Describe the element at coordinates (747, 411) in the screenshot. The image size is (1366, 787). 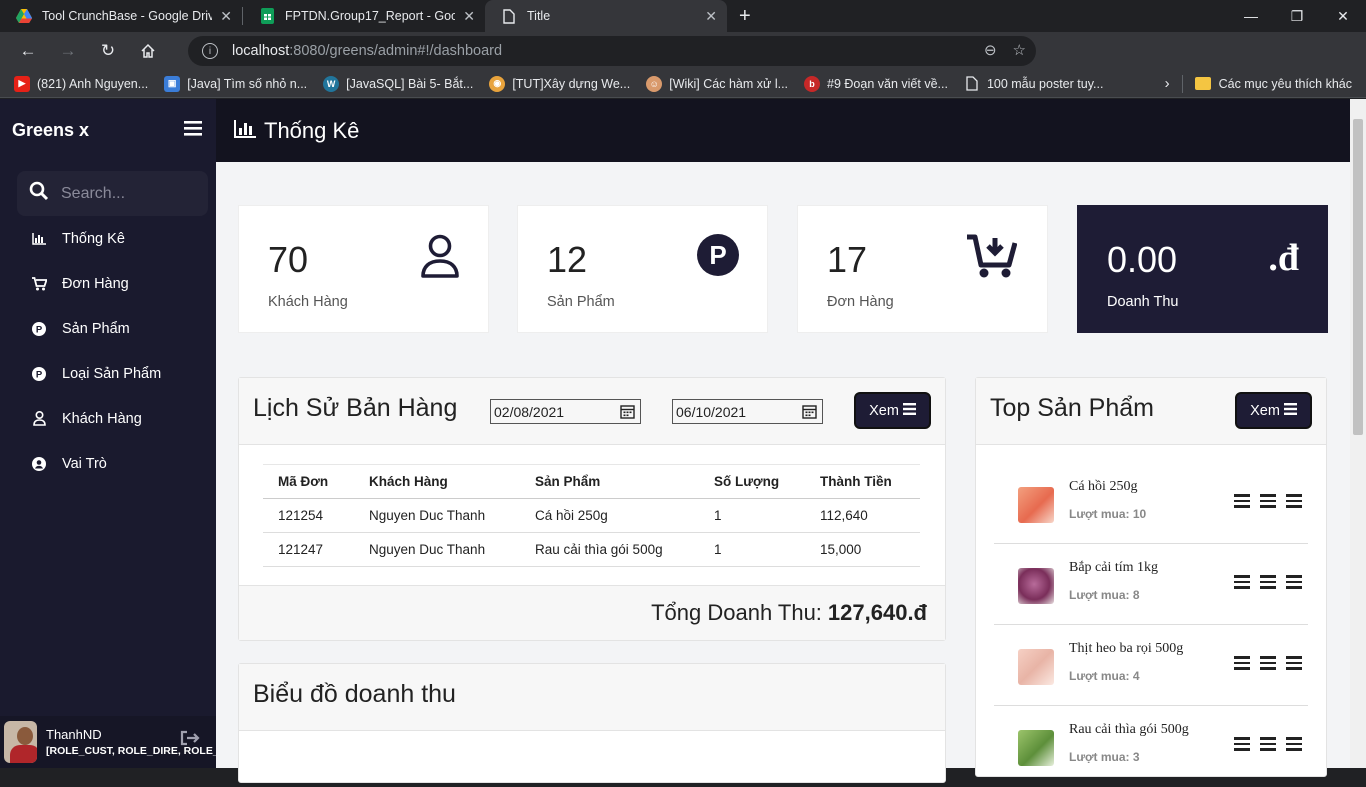
I see `date-to-input: 06/10/2021` at that location.